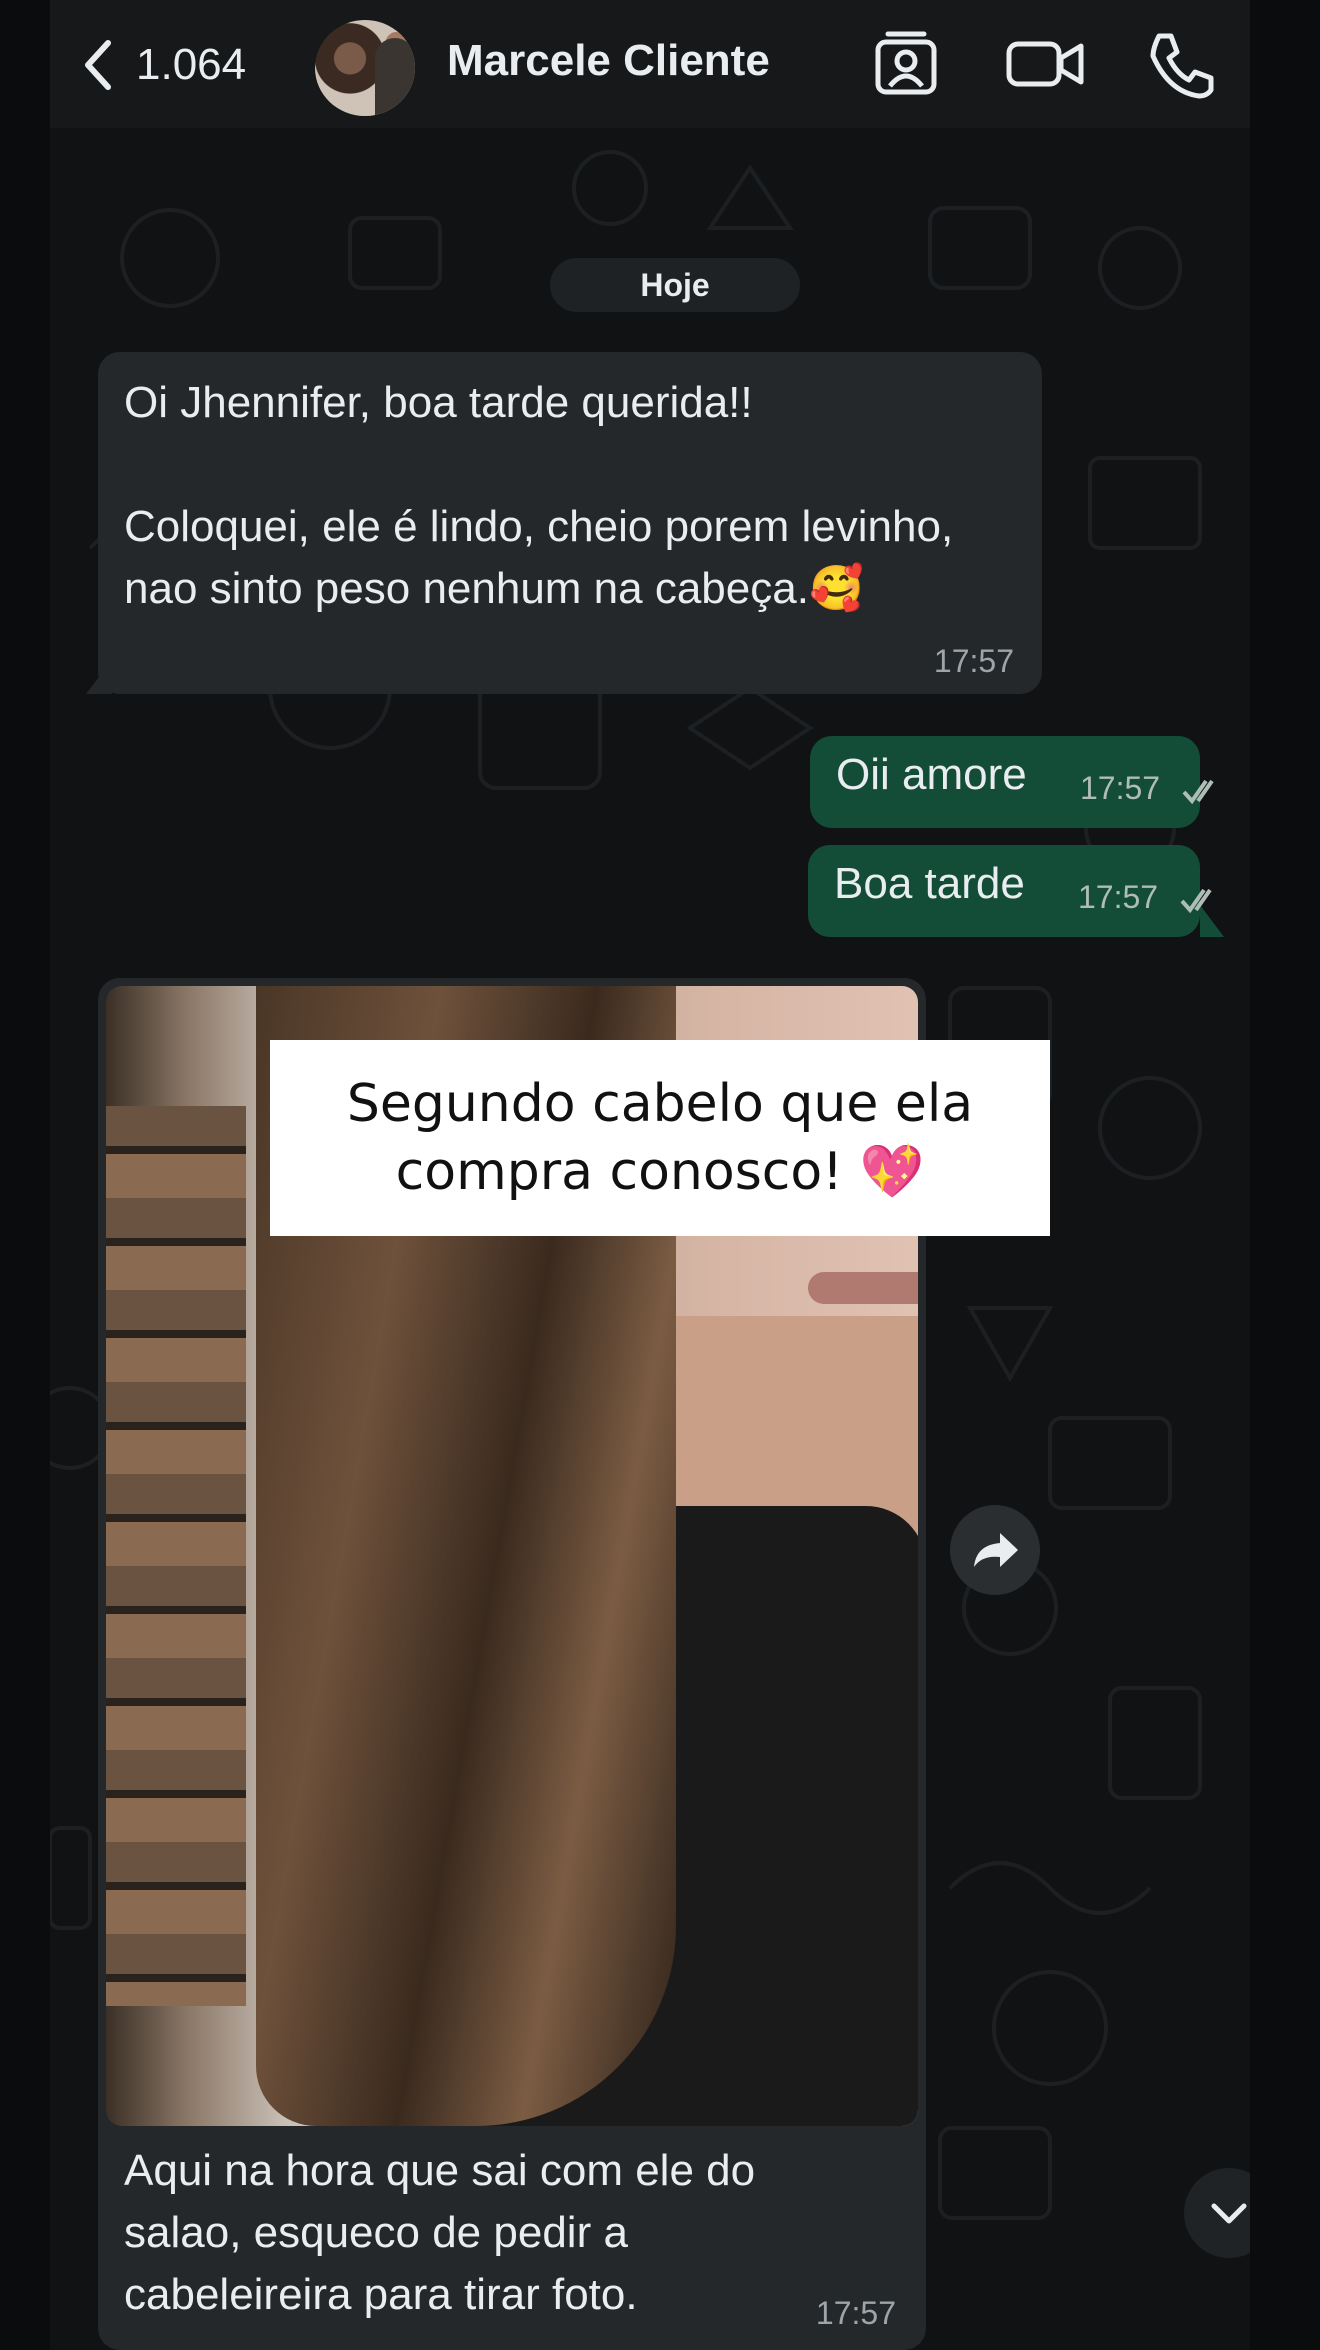  I want to click on video-call-button, so click(1045, 64).